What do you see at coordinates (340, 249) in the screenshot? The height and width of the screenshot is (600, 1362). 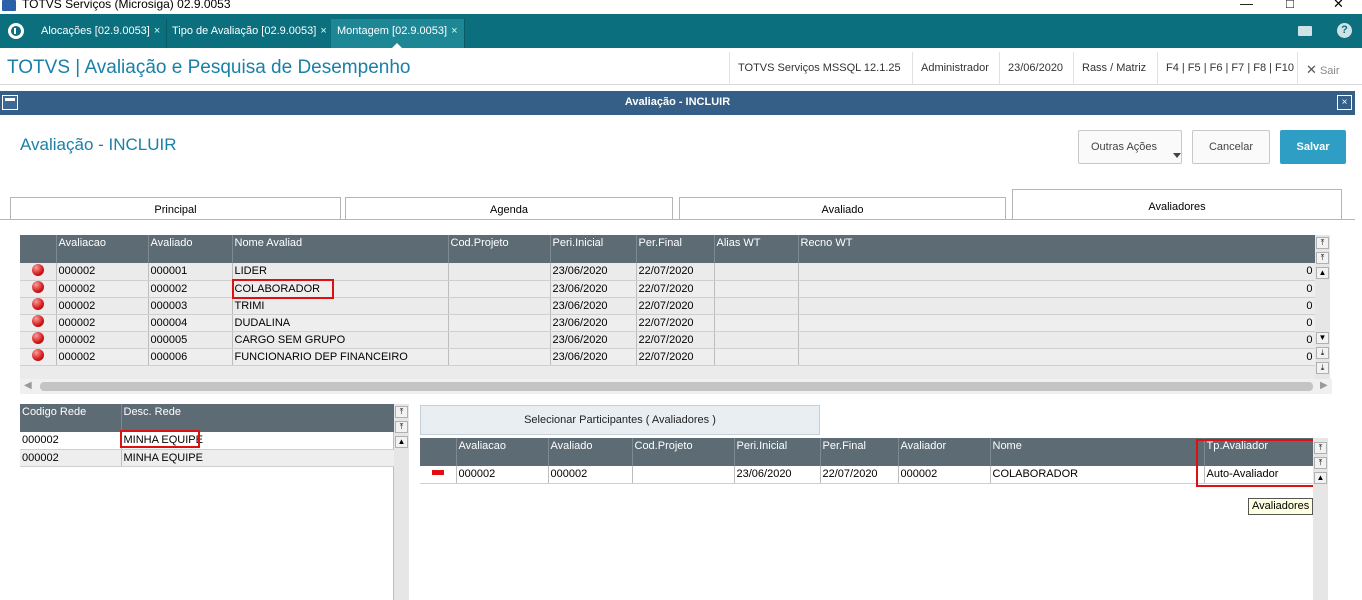 I see `column-header: Nome Avaliad` at bounding box center [340, 249].